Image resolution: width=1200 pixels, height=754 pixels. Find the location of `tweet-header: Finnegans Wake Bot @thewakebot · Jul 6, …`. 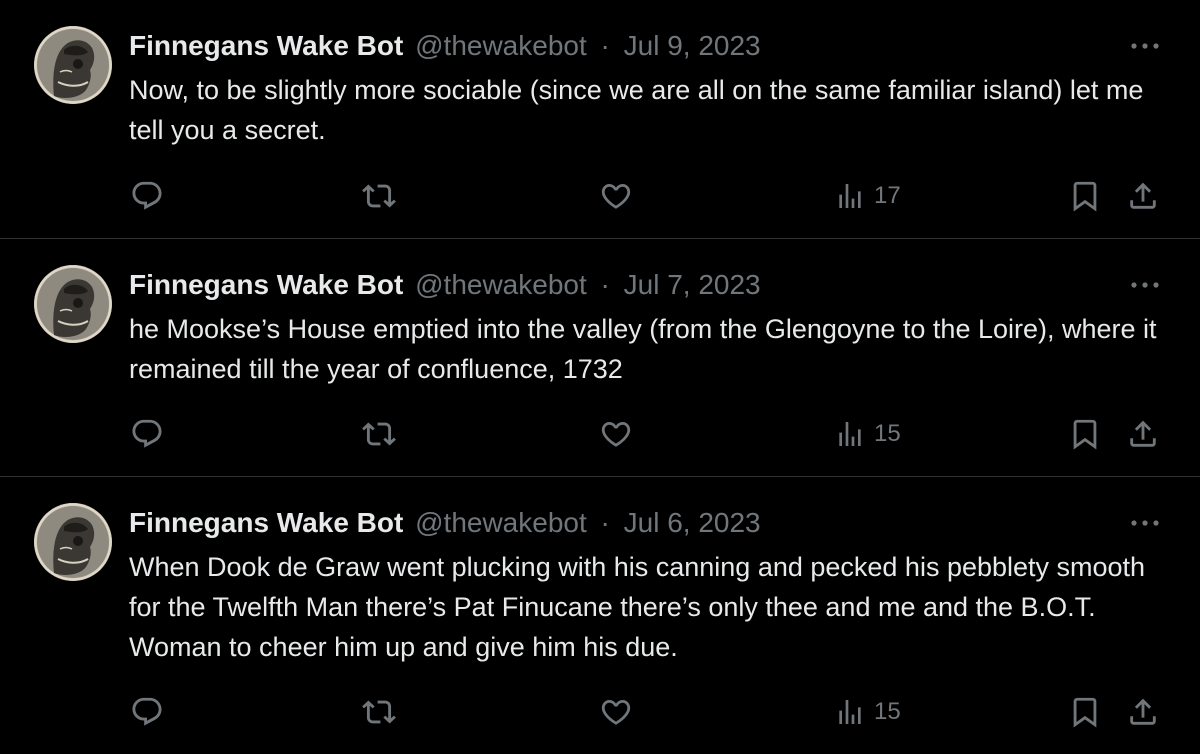

tweet-header: Finnegans Wake Bot @thewakebot · Jul 6, … is located at coordinates (445, 523).